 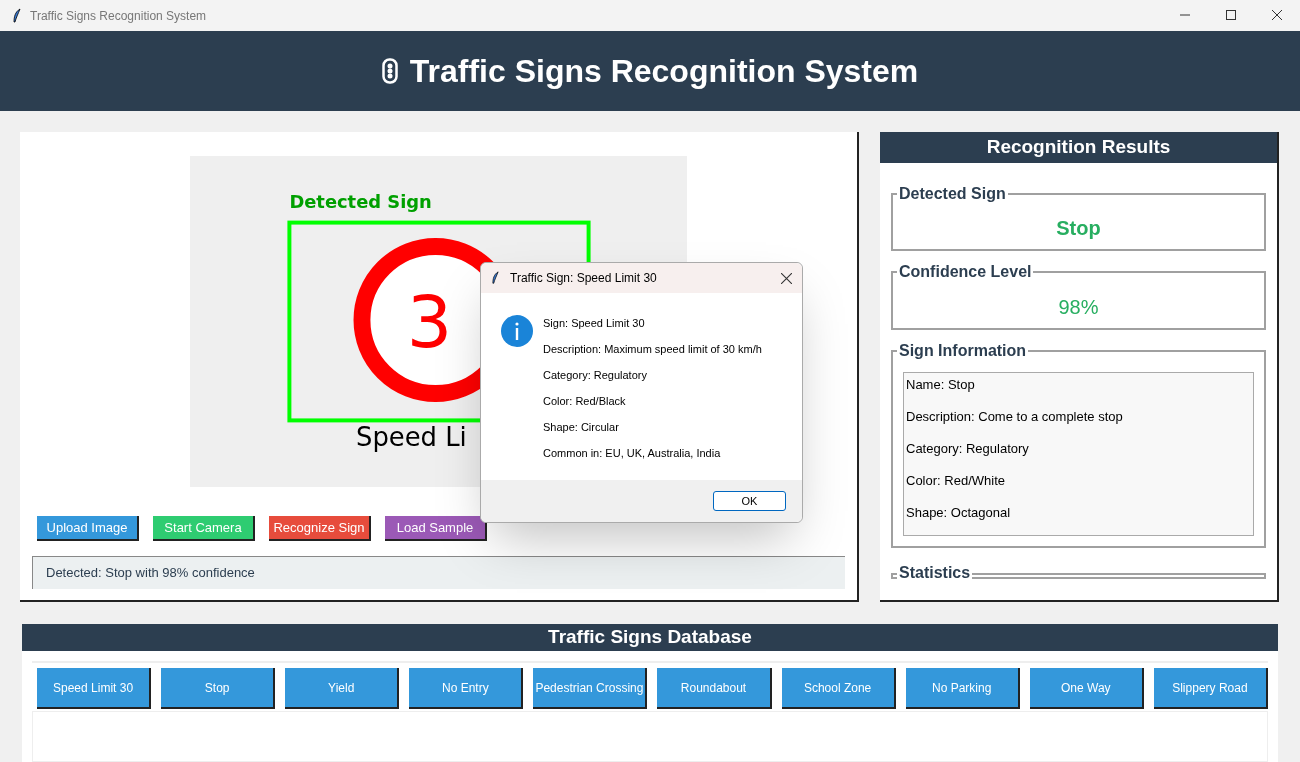 What do you see at coordinates (320, 528) in the screenshot?
I see `action-button: Recognize Sign` at bounding box center [320, 528].